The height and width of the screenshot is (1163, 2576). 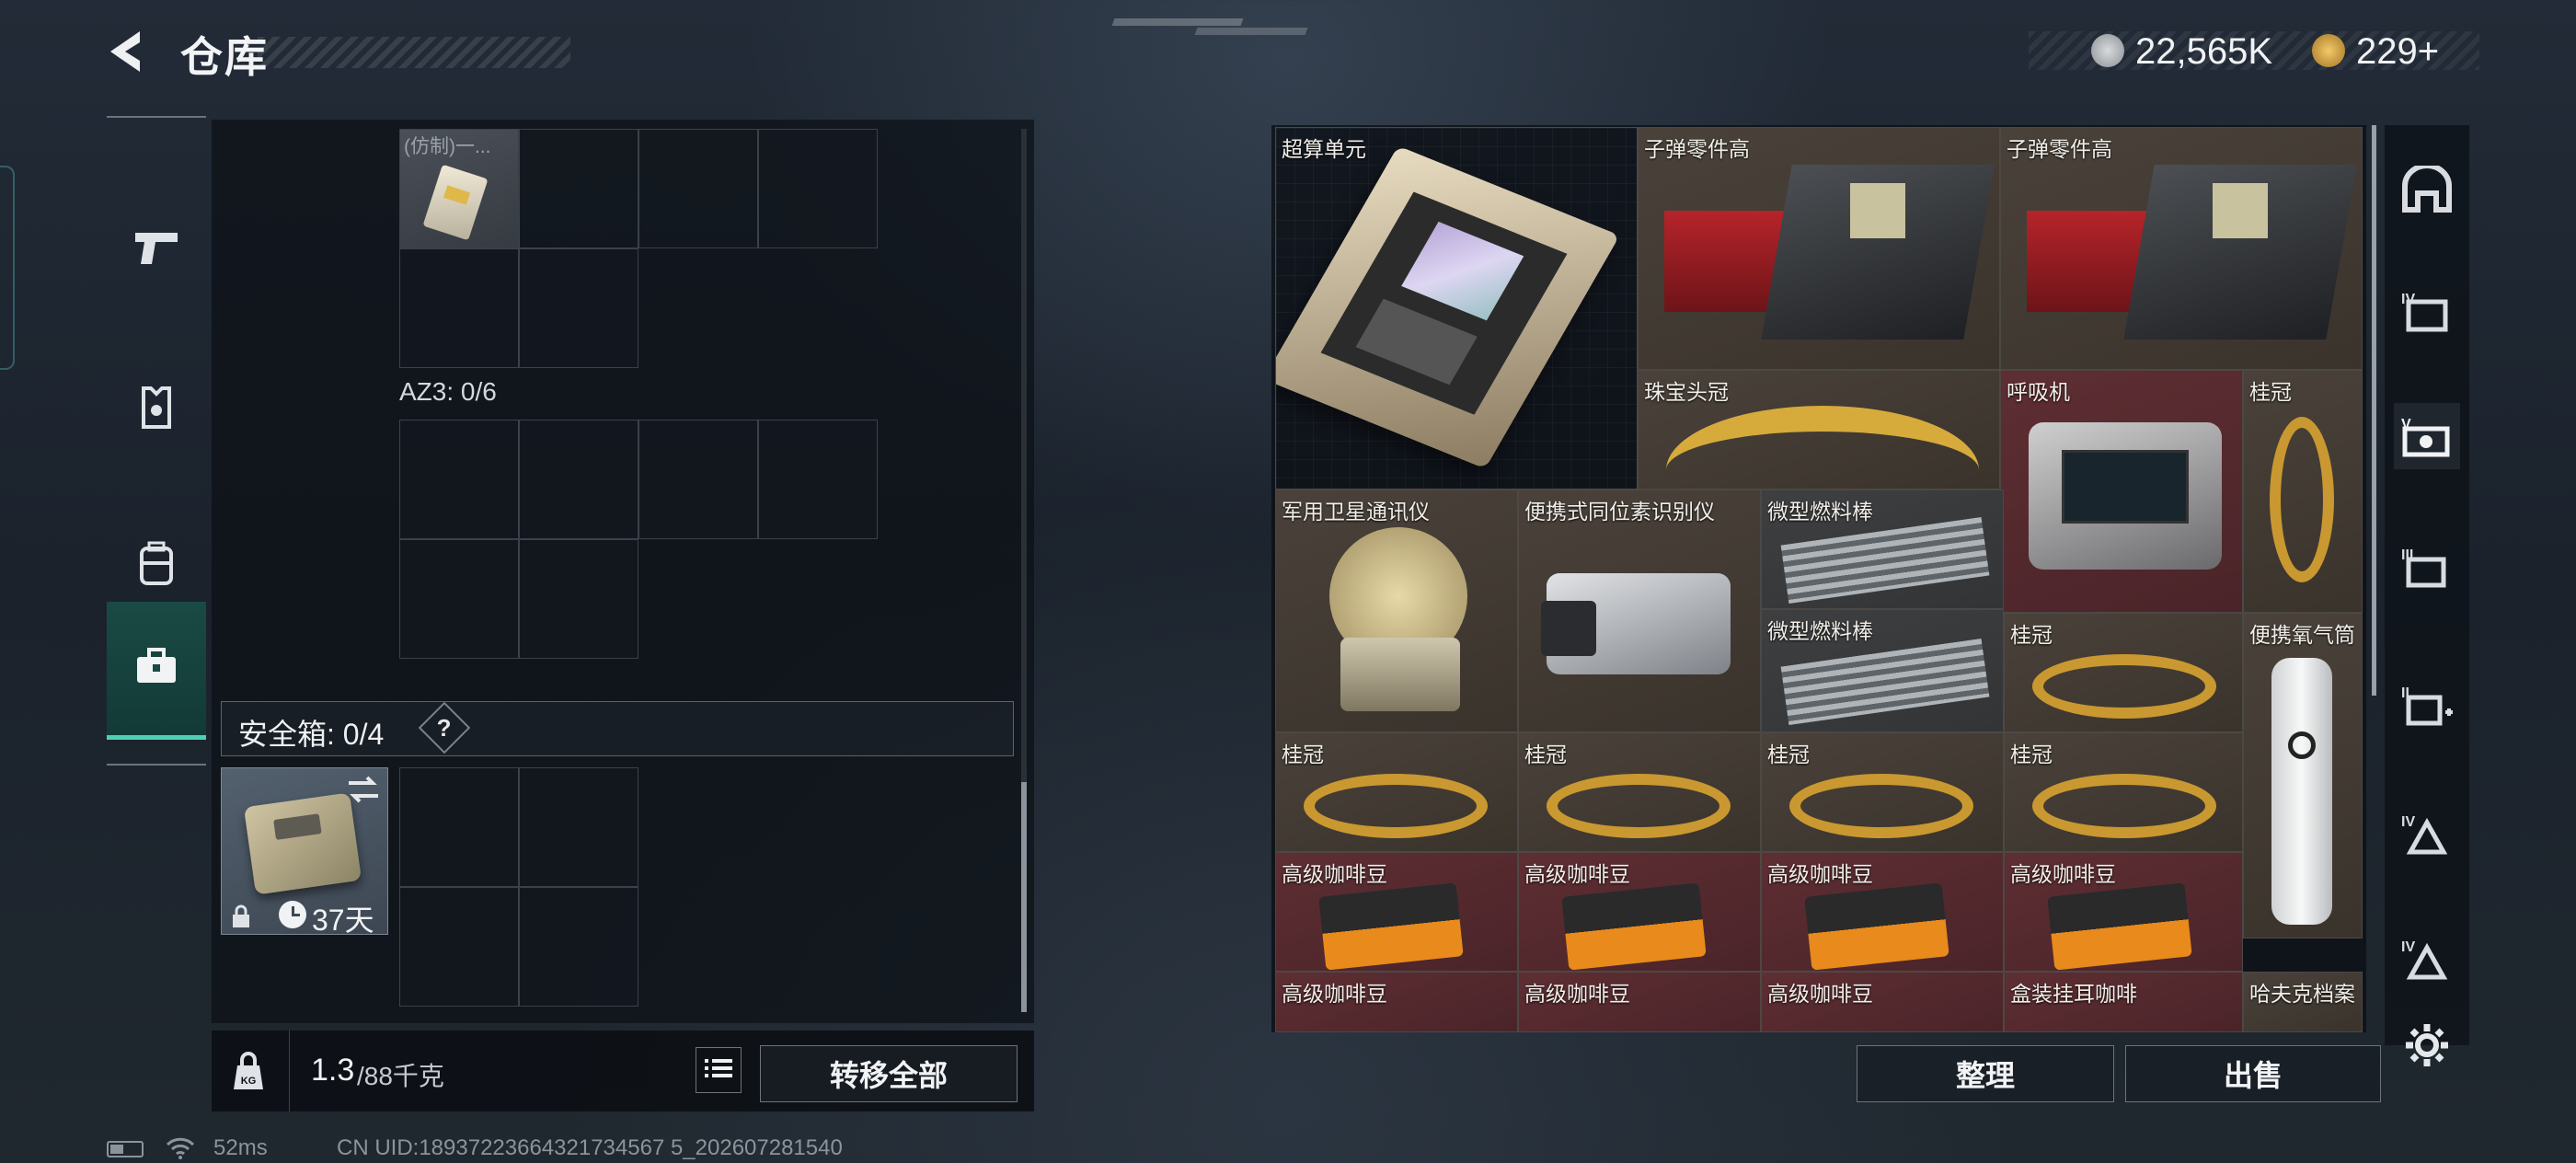 What do you see at coordinates (241, 1147) in the screenshot?
I see `ping-value: 52ms` at bounding box center [241, 1147].